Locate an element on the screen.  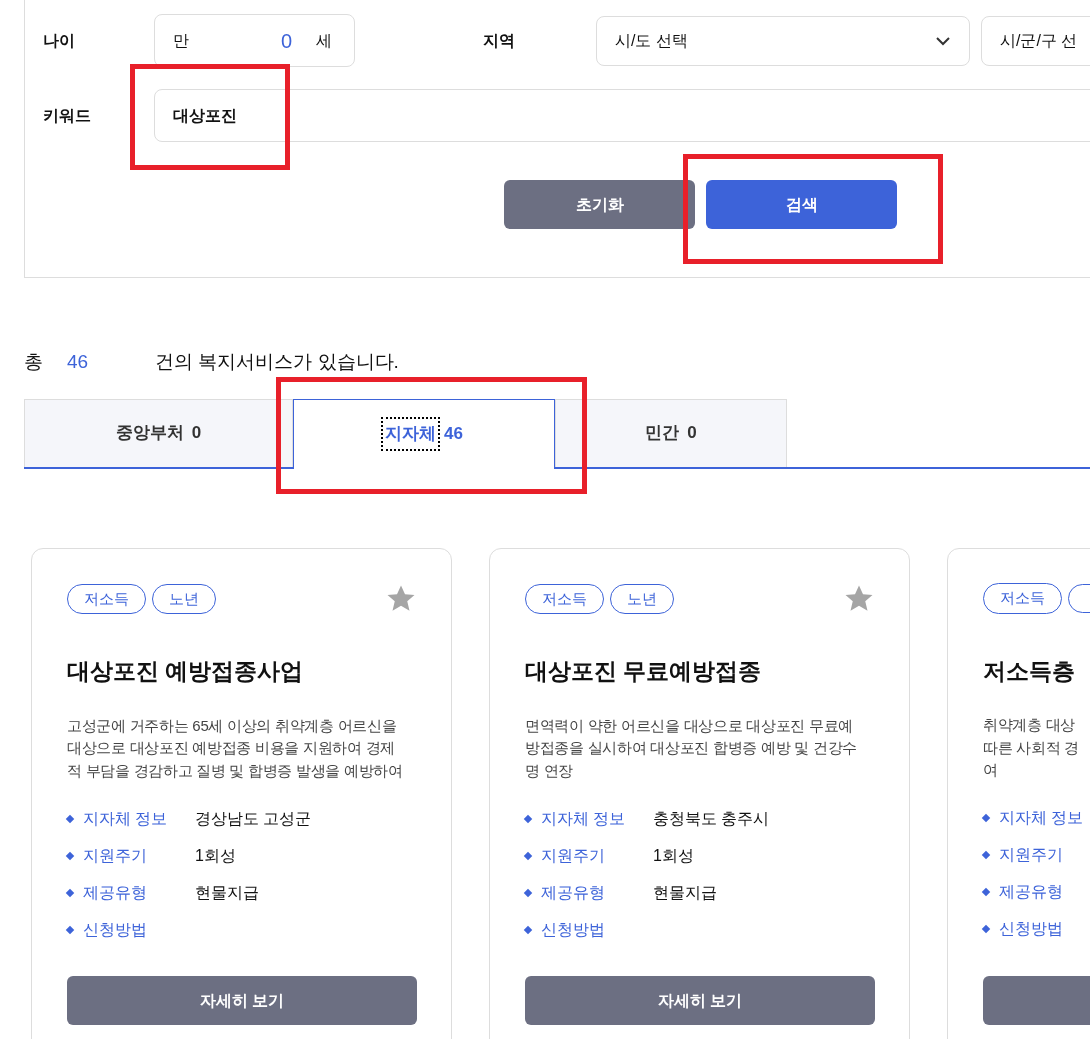
result-count: 46 is located at coordinates (78, 362).